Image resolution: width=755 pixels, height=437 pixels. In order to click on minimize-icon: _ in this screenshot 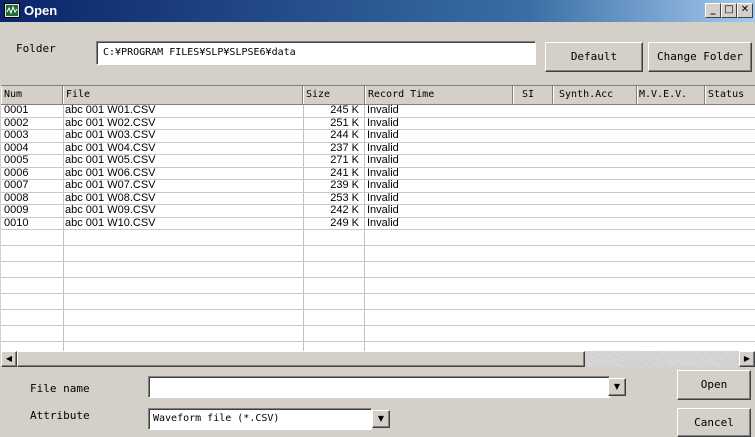, I will do `click(713, 9)`.